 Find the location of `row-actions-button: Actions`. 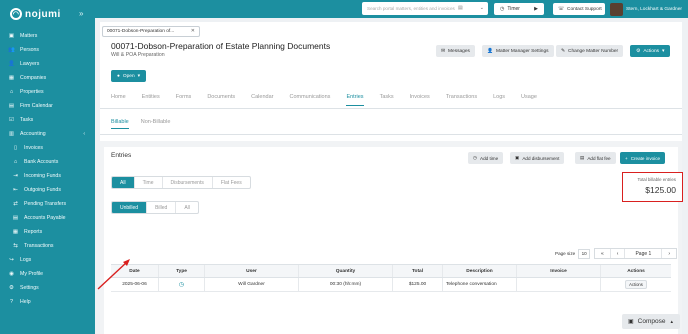

row-actions-button: Actions is located at coordinates (636, 284).